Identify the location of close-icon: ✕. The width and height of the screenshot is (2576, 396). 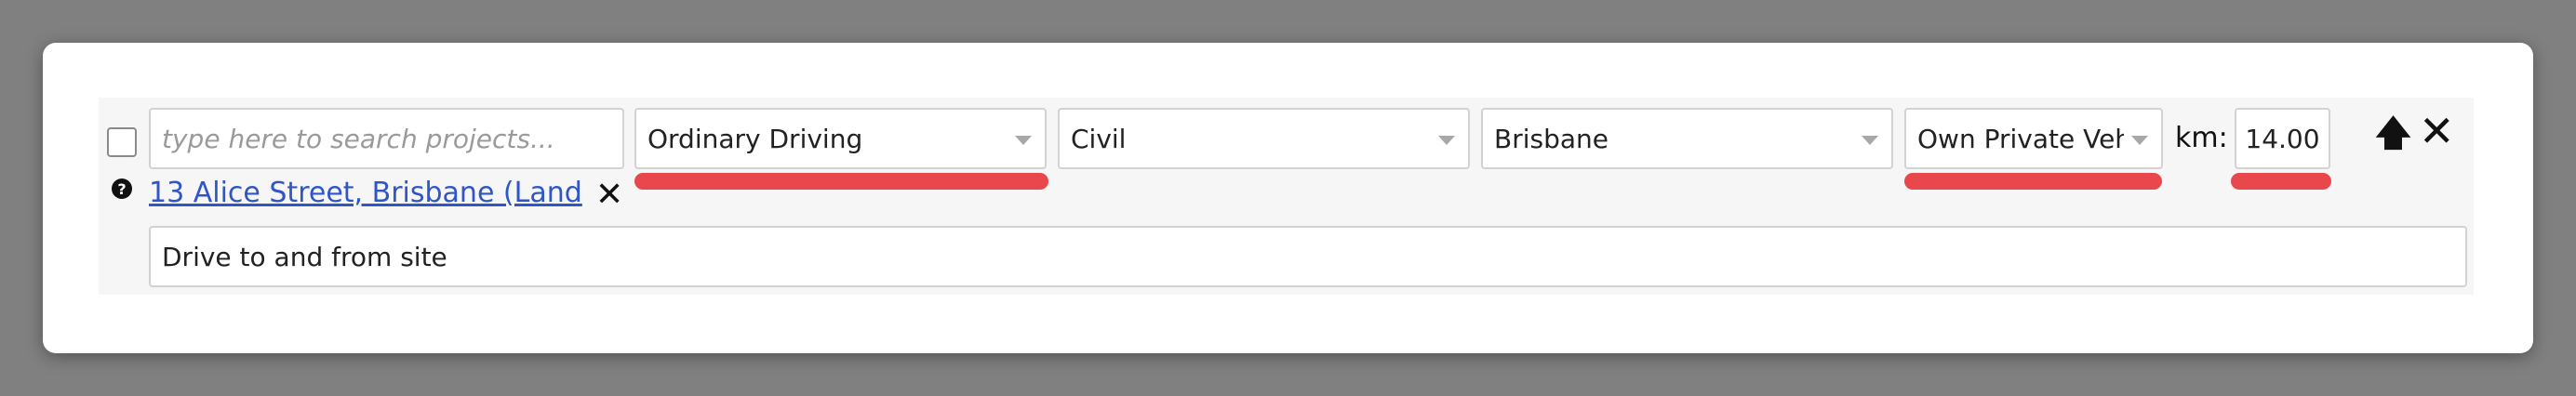
(2437, 131).